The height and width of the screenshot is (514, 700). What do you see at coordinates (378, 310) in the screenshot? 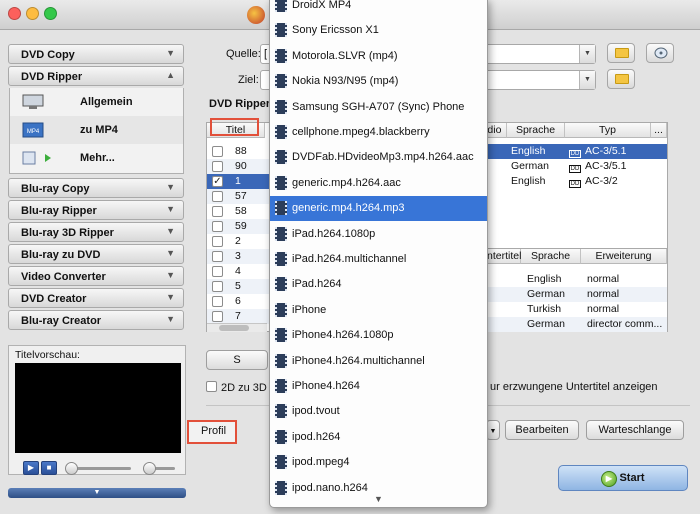
I see `profile-option: iPhone` at bounding box center [378, 310].